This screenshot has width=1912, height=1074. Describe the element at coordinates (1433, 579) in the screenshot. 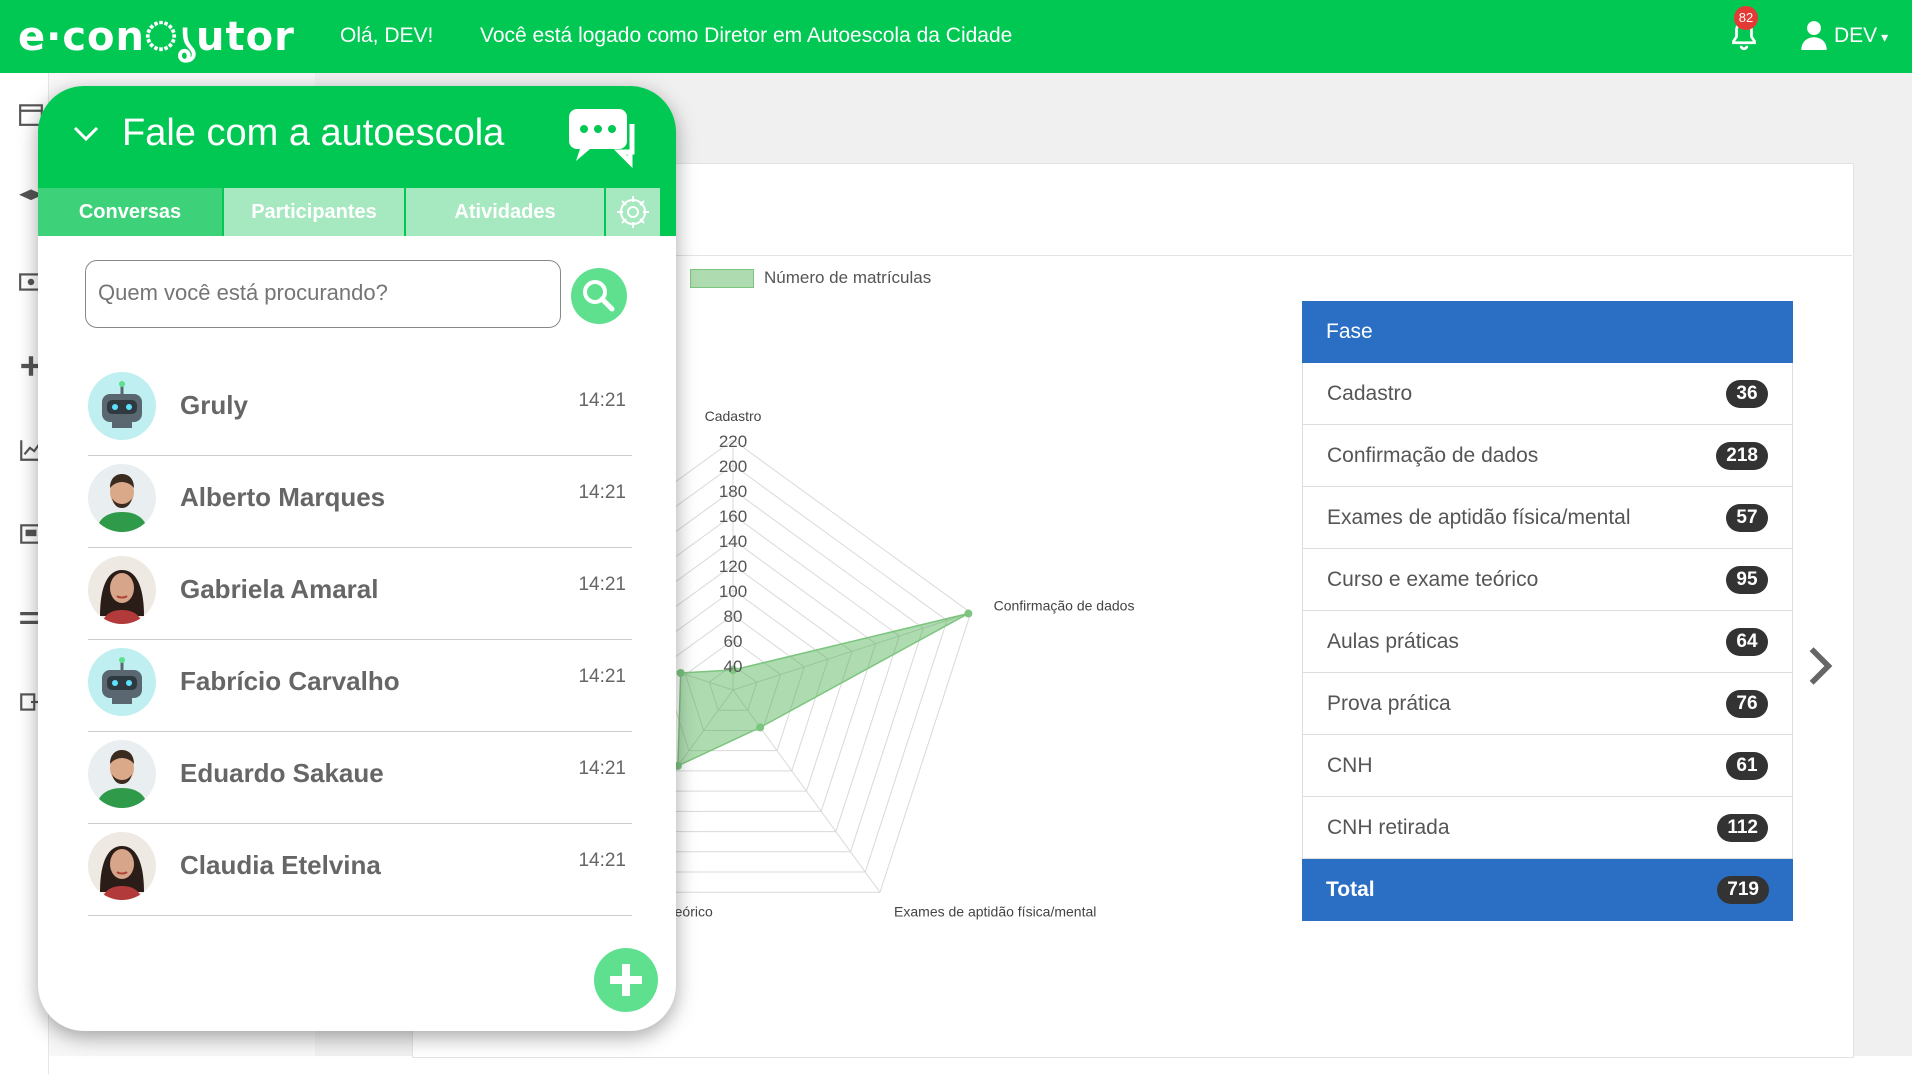

I see `phase-label: Curso e exame teórico` at that location.